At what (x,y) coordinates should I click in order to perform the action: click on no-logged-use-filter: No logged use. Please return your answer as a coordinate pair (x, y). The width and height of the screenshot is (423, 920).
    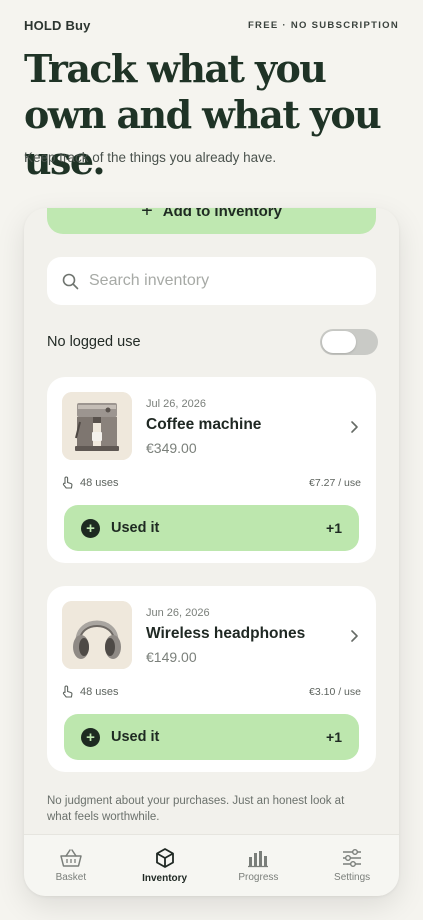
    Looking at the image, I should click on (212, 342).